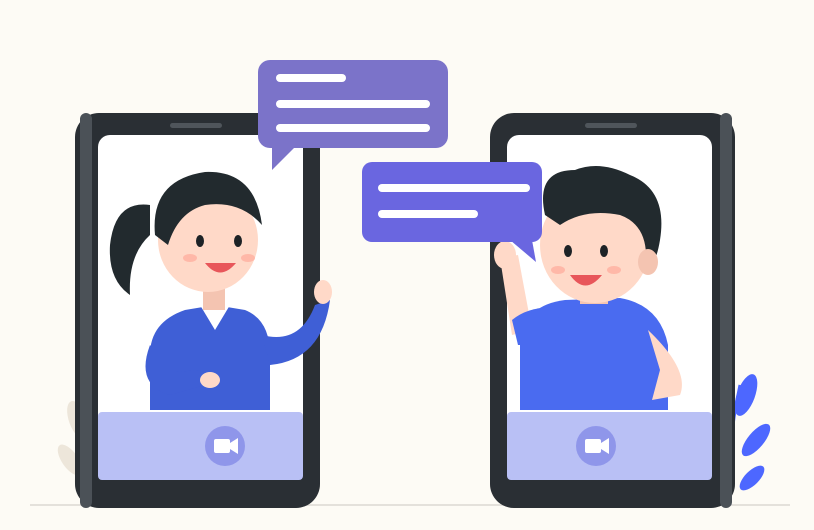  Describe the element at coordinates (196, 125) in the screenshot. I see `left-phone-speaker` at that location.